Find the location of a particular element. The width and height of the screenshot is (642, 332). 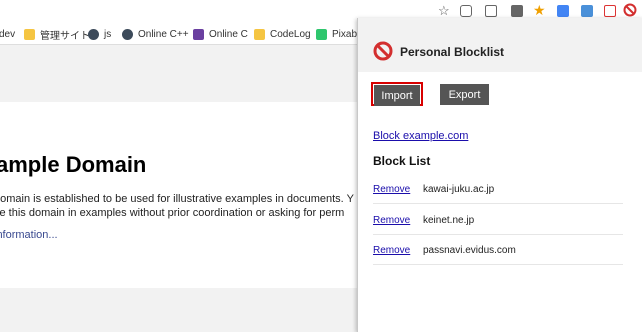

list-item: Remove passnavi.evidus.com is located at coordinates (498, 252).